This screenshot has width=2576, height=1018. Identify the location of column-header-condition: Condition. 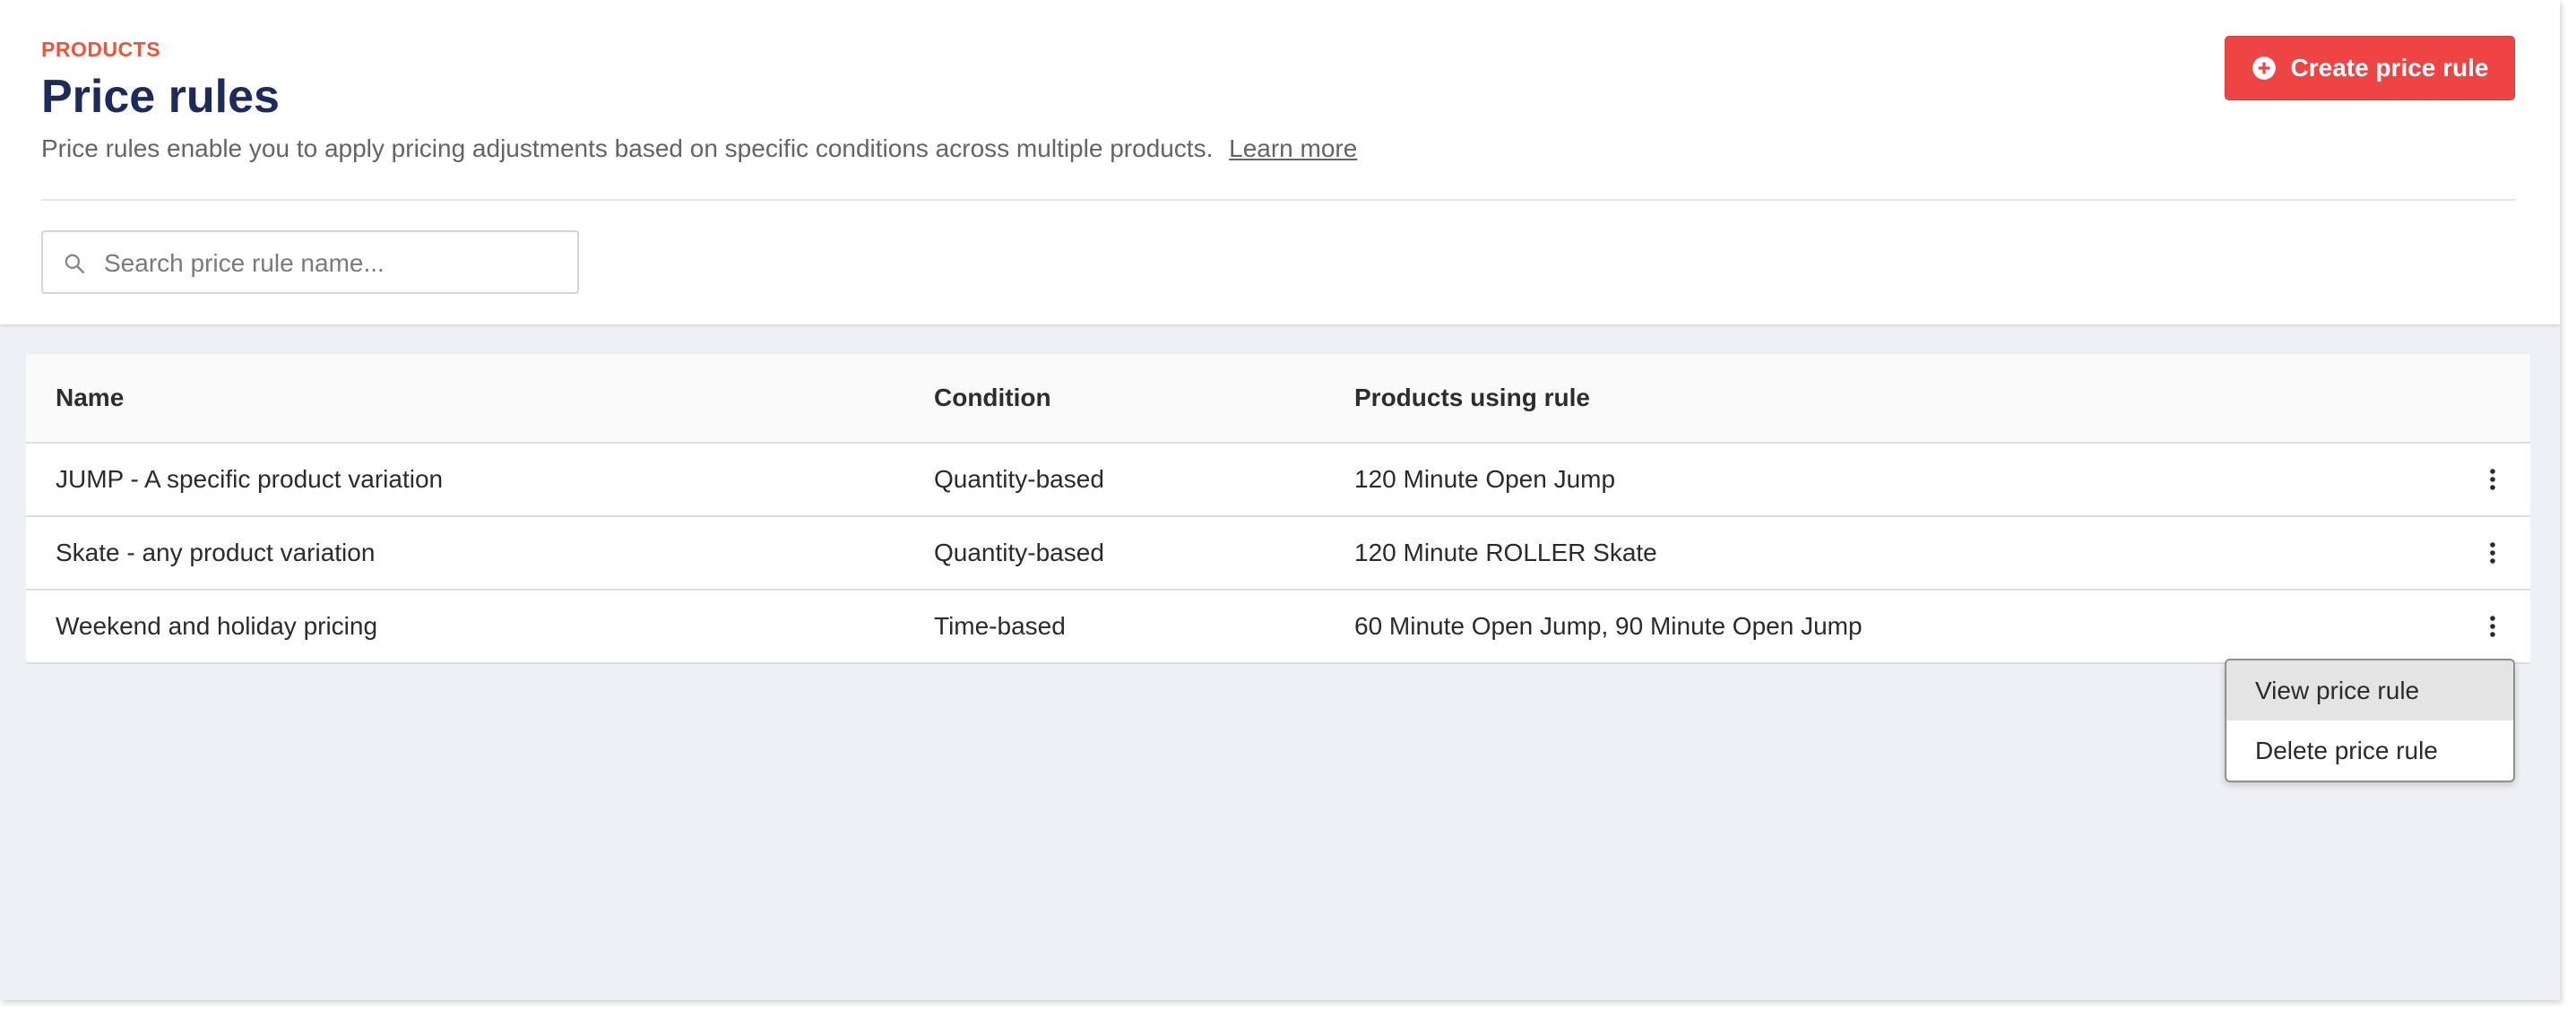
(992, 398).